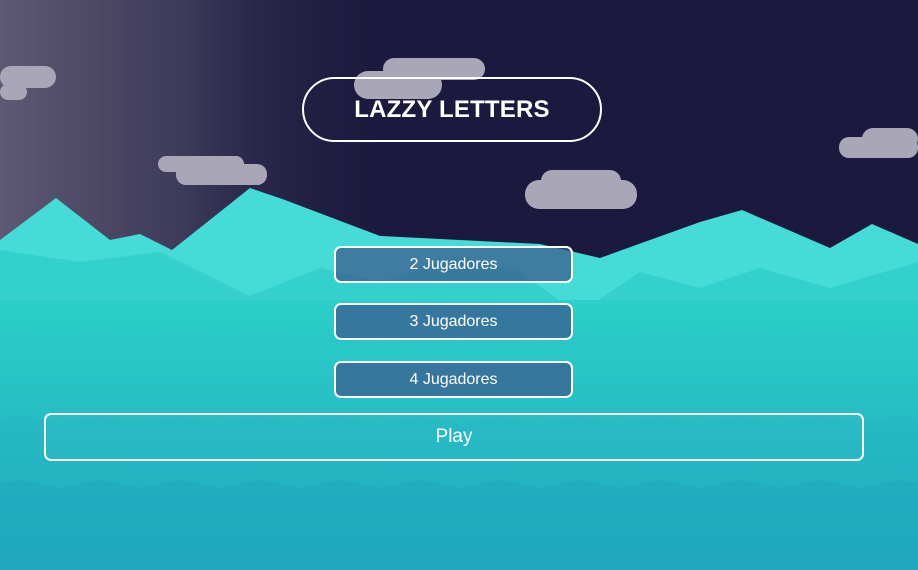 Image resolution: width=918 pixels, height=570 pixels. What do you see at coordinates (453, 321) in the screenshot?
I see `three-players-button: 3 Jugadores` at bounding box center [453, 321].